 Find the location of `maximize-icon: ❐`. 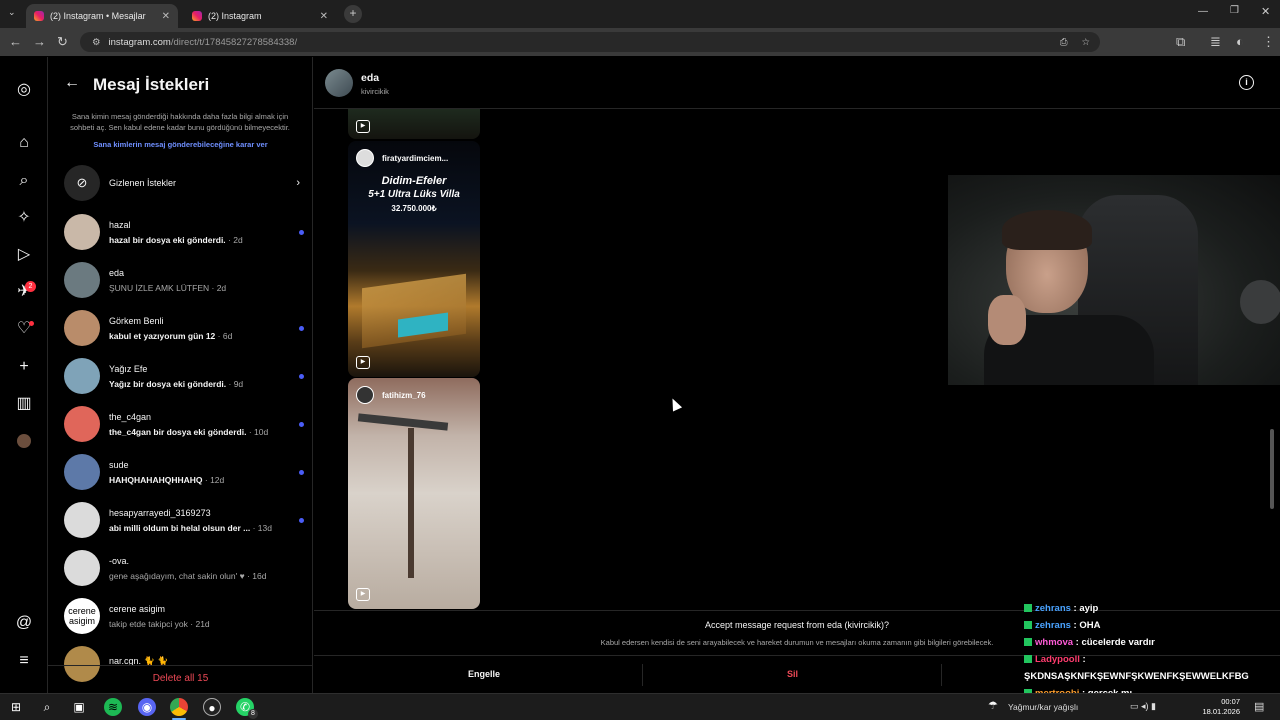

maximize-icon: ❐ is located at coordinates (1234, 10).